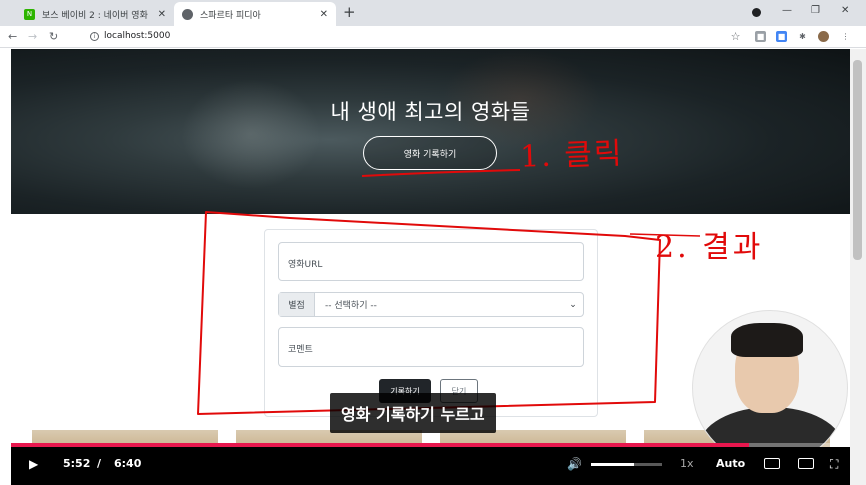 This screenshot has height=485, width=866. I want to click on volume-slider, so click(626, 464).